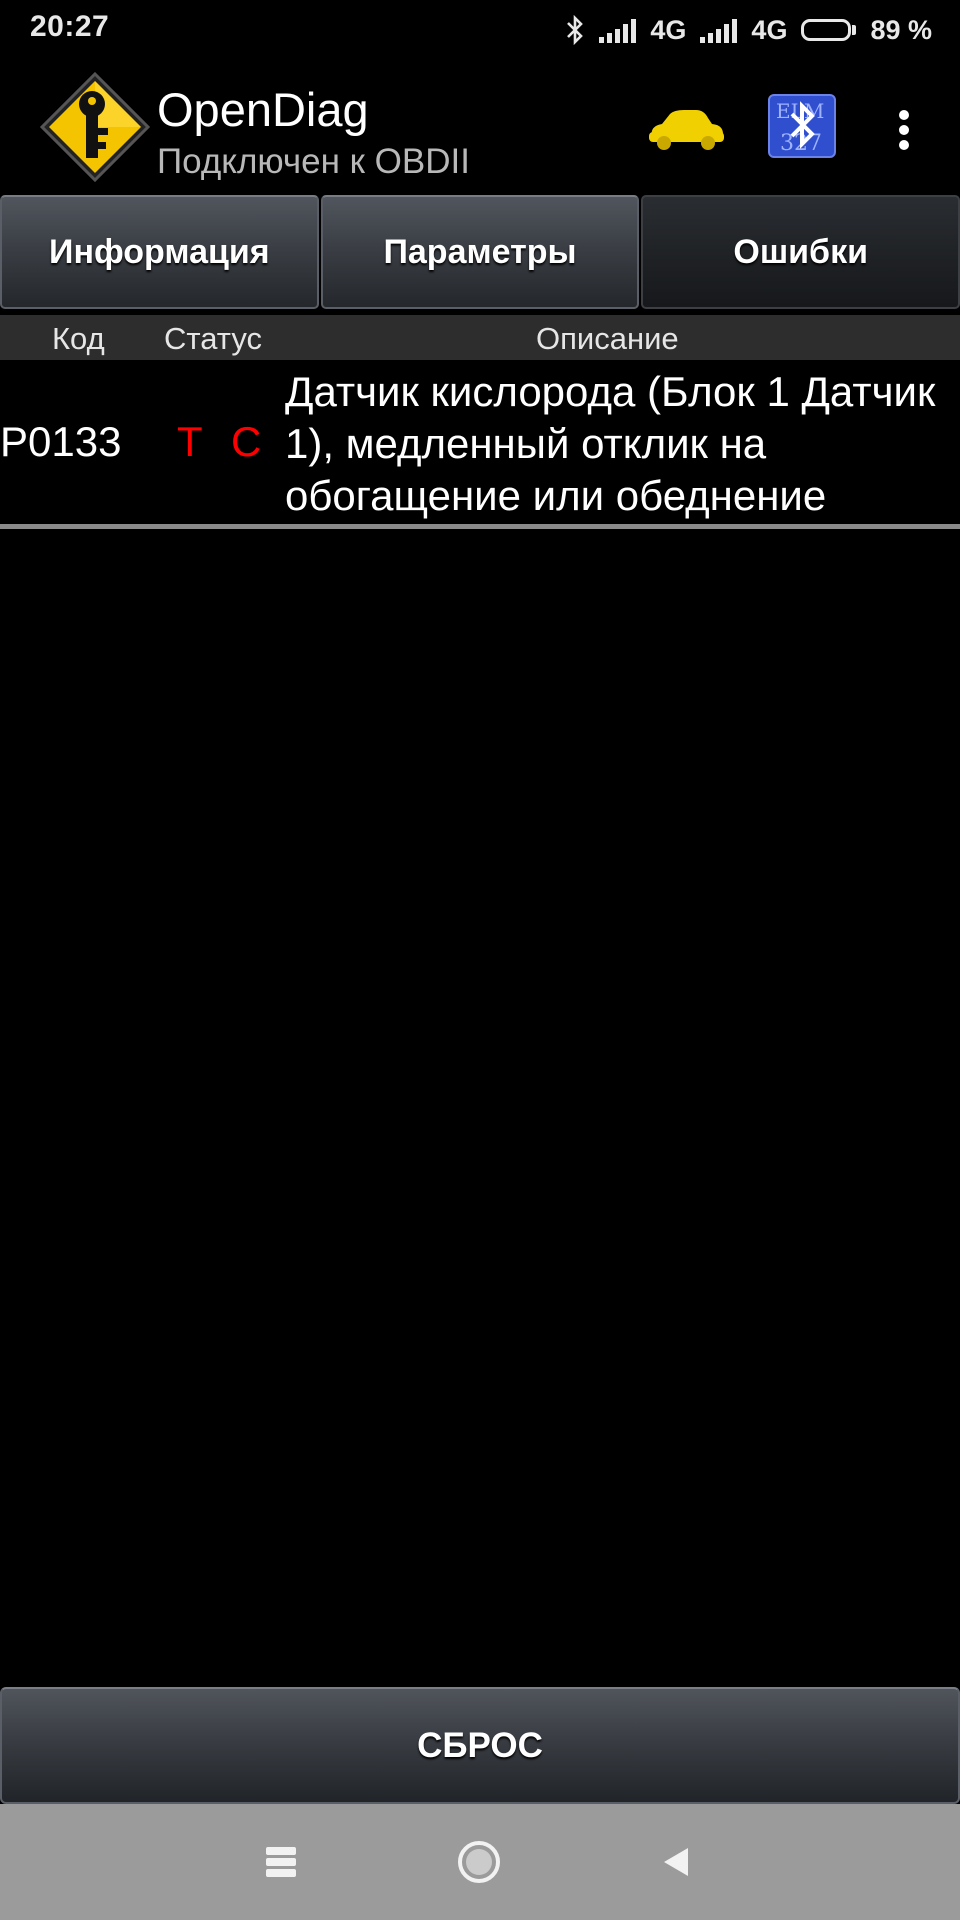 The width and height of the screenshot is (960, 1920). Describe the element at coordinates (281, 1862) in the screenshot. I see `recents-icon` at that location.